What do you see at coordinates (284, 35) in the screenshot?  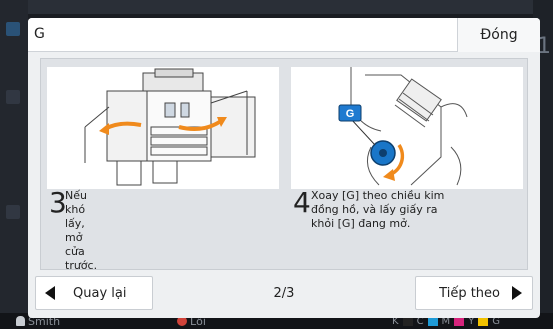 I see `dialog-titlebar: G Đóng` at bounding box center [284, 35].